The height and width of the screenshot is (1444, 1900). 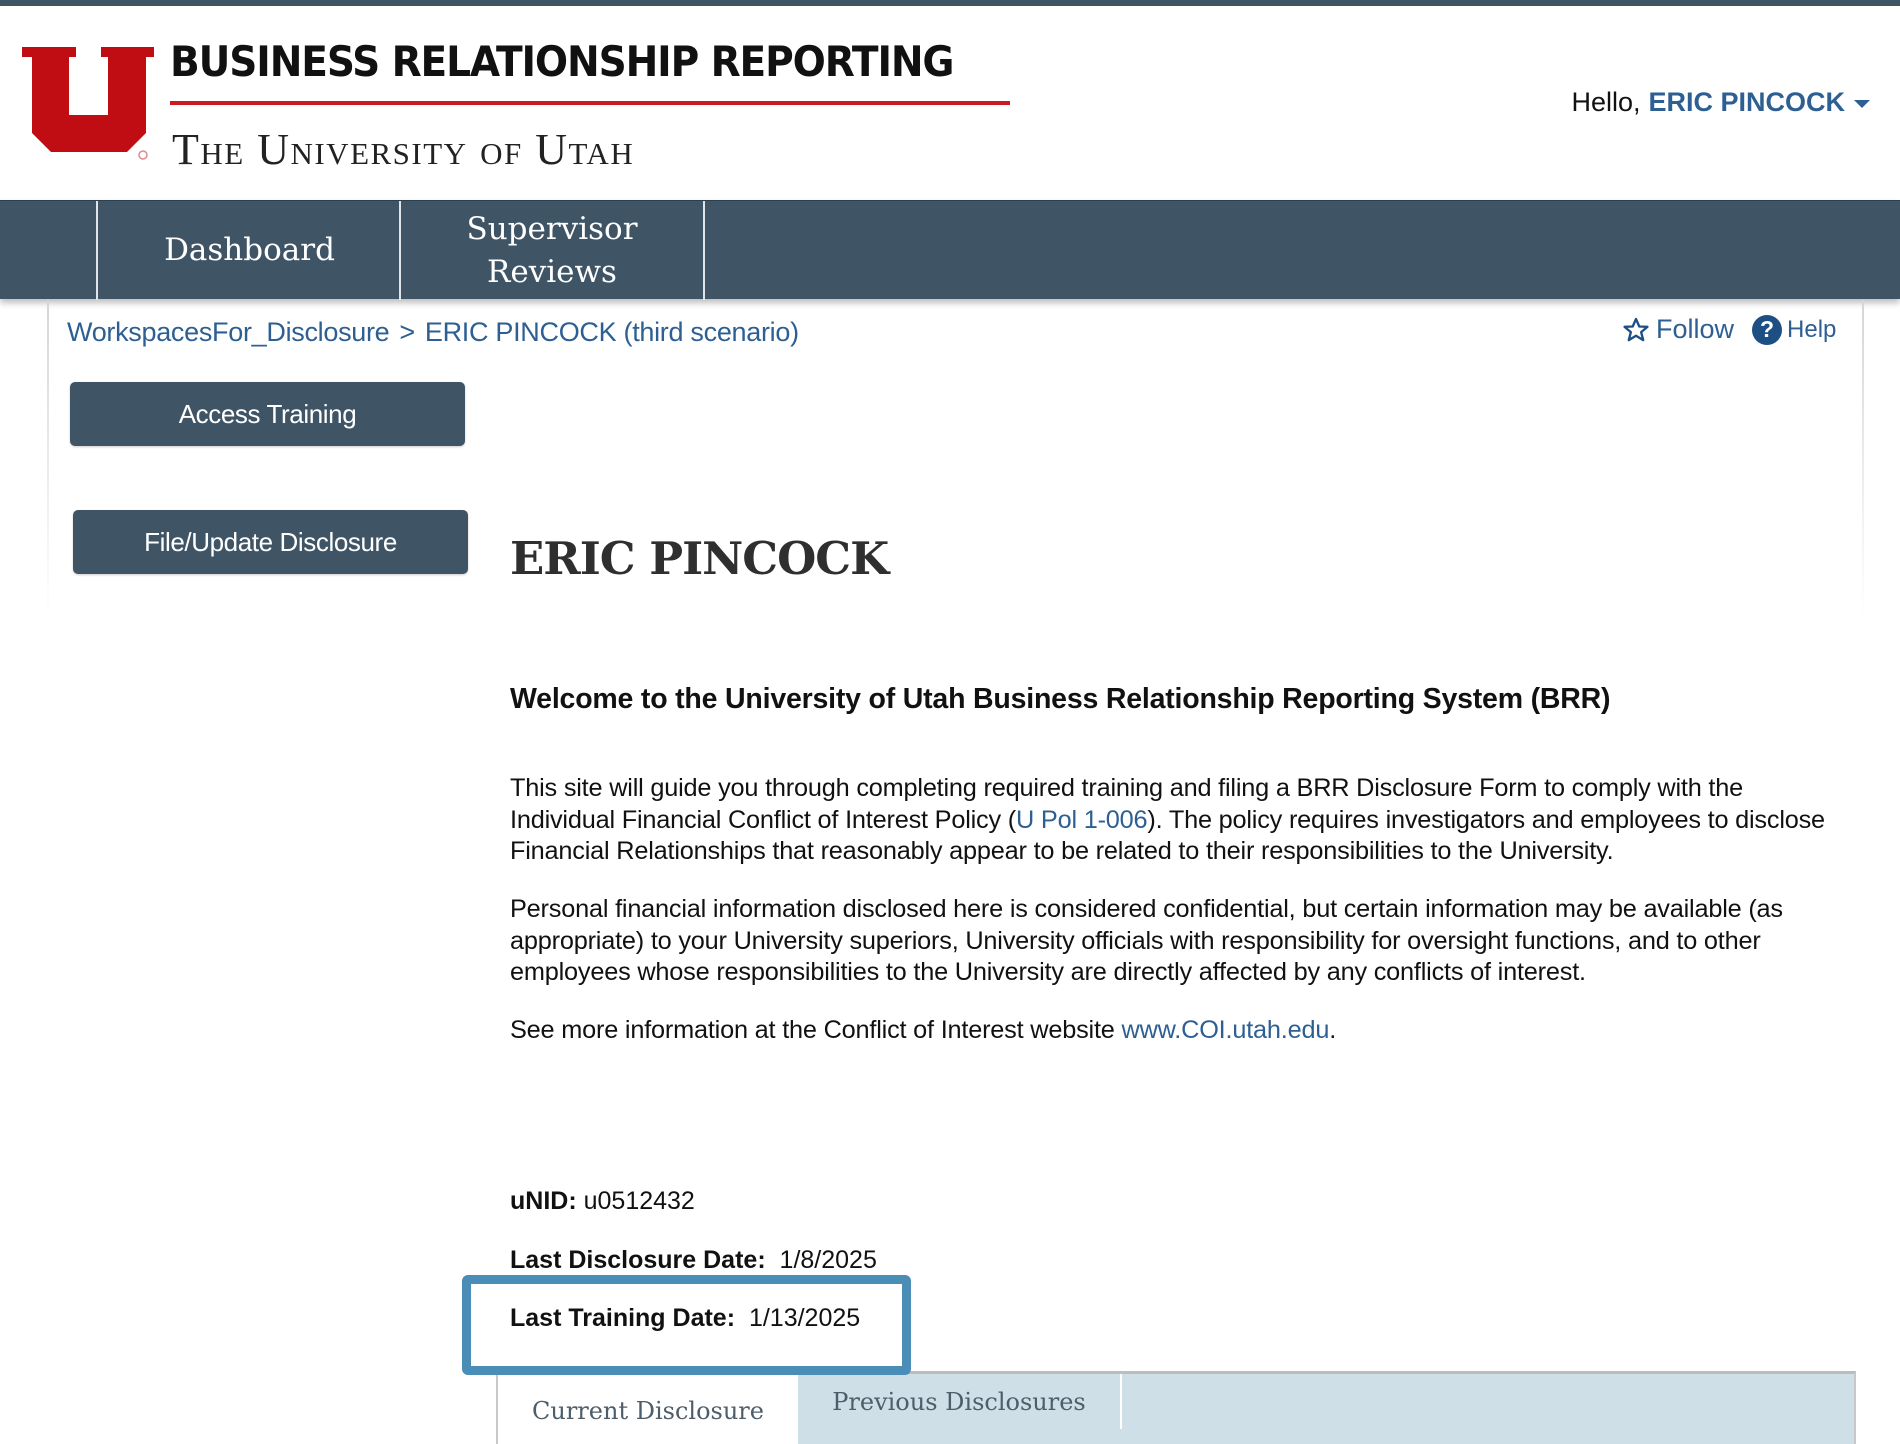 I want to click on follow-label: Follow, so click(x=1695, y=329).